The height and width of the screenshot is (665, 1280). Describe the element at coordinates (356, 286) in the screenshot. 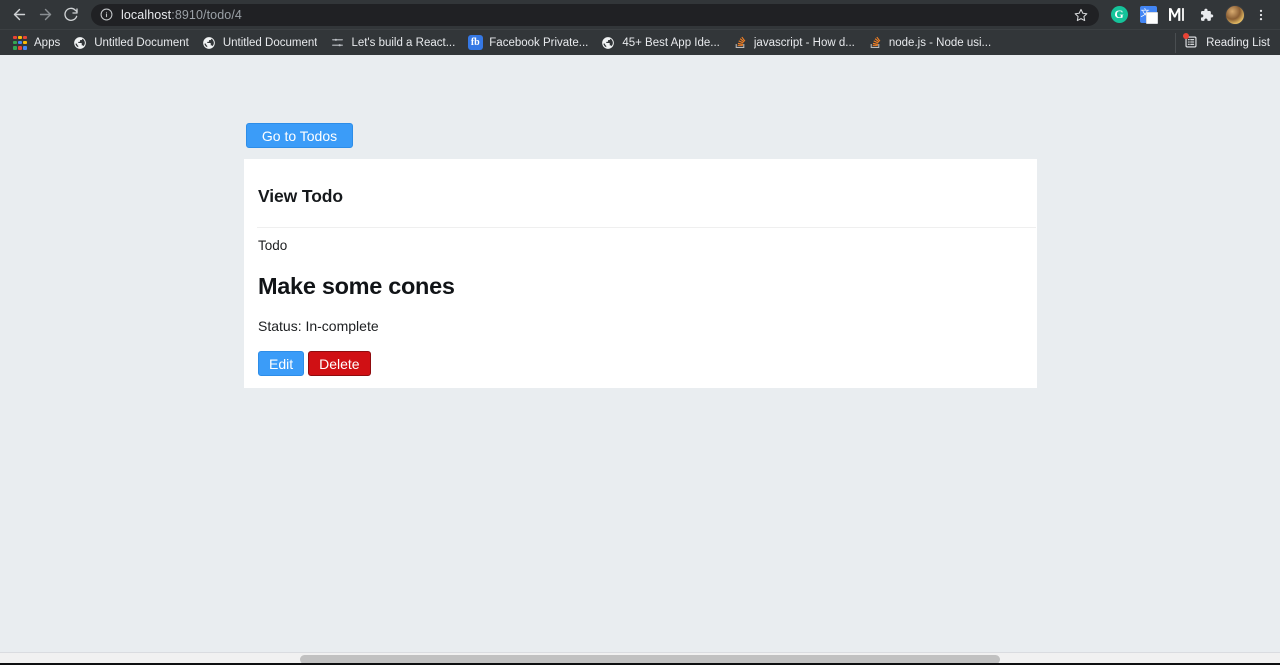

I see `todo-title: Make some cones` at that location.